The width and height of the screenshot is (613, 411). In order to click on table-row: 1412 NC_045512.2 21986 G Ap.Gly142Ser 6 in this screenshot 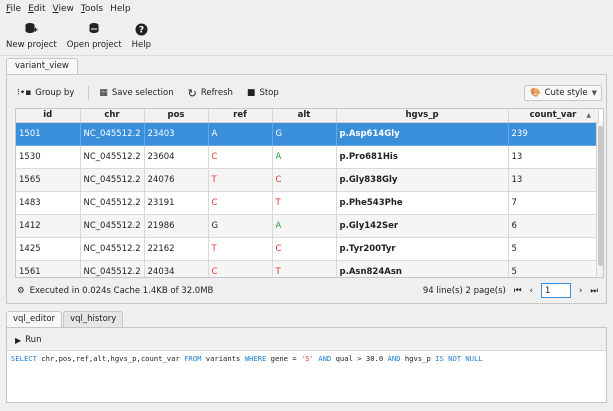, I will do `click(307, 226)`.